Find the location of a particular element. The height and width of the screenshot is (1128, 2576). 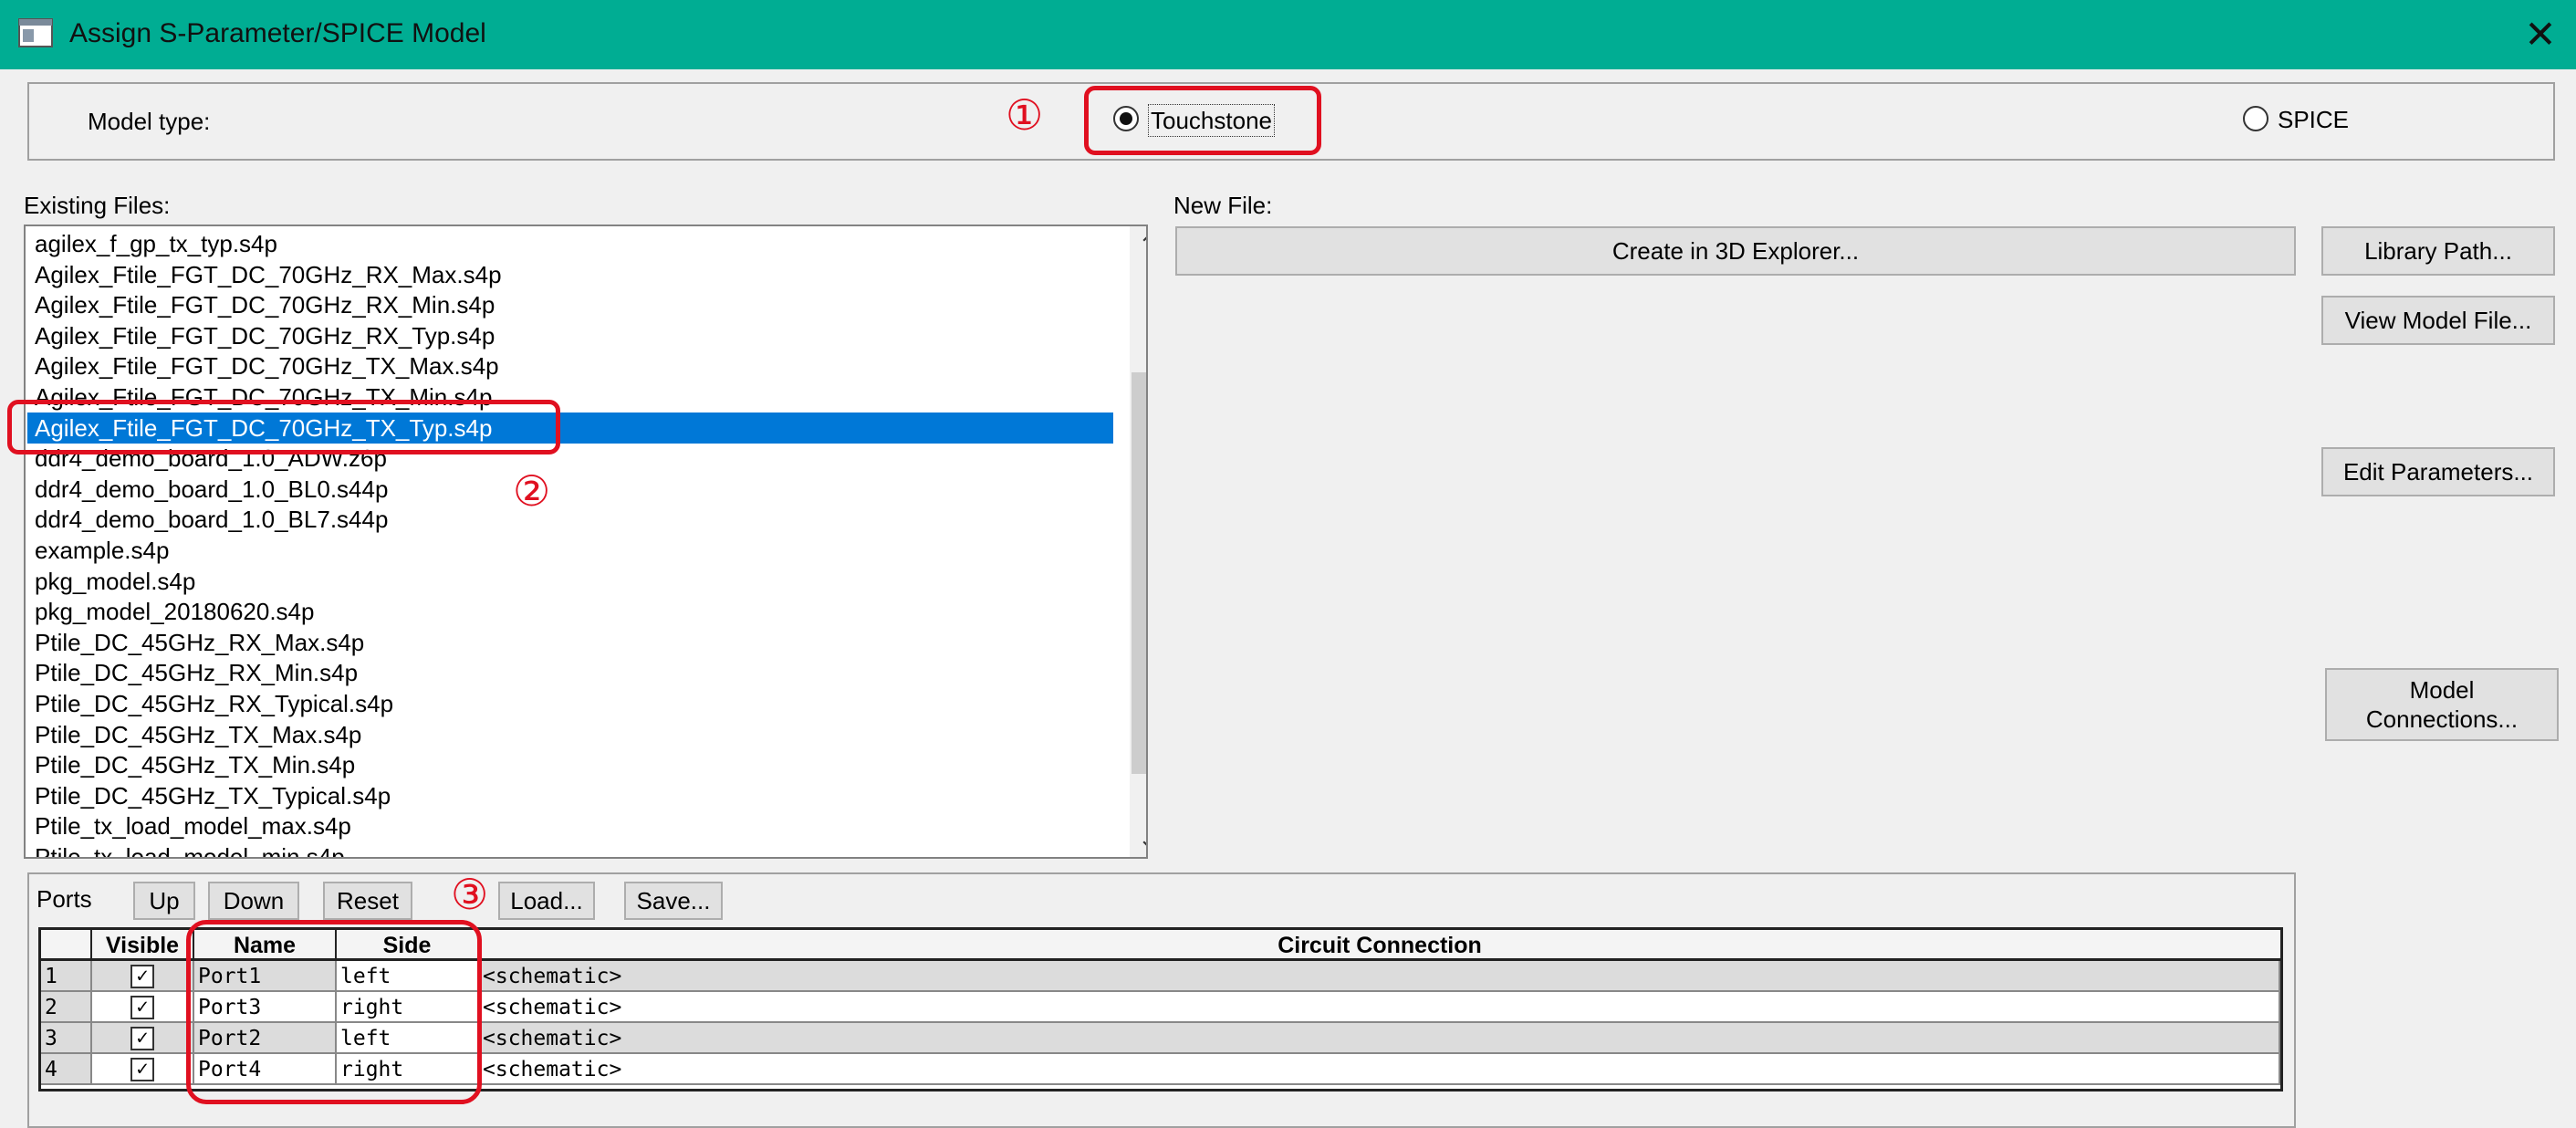

spice-radio is located at coordinates (2255, 118).